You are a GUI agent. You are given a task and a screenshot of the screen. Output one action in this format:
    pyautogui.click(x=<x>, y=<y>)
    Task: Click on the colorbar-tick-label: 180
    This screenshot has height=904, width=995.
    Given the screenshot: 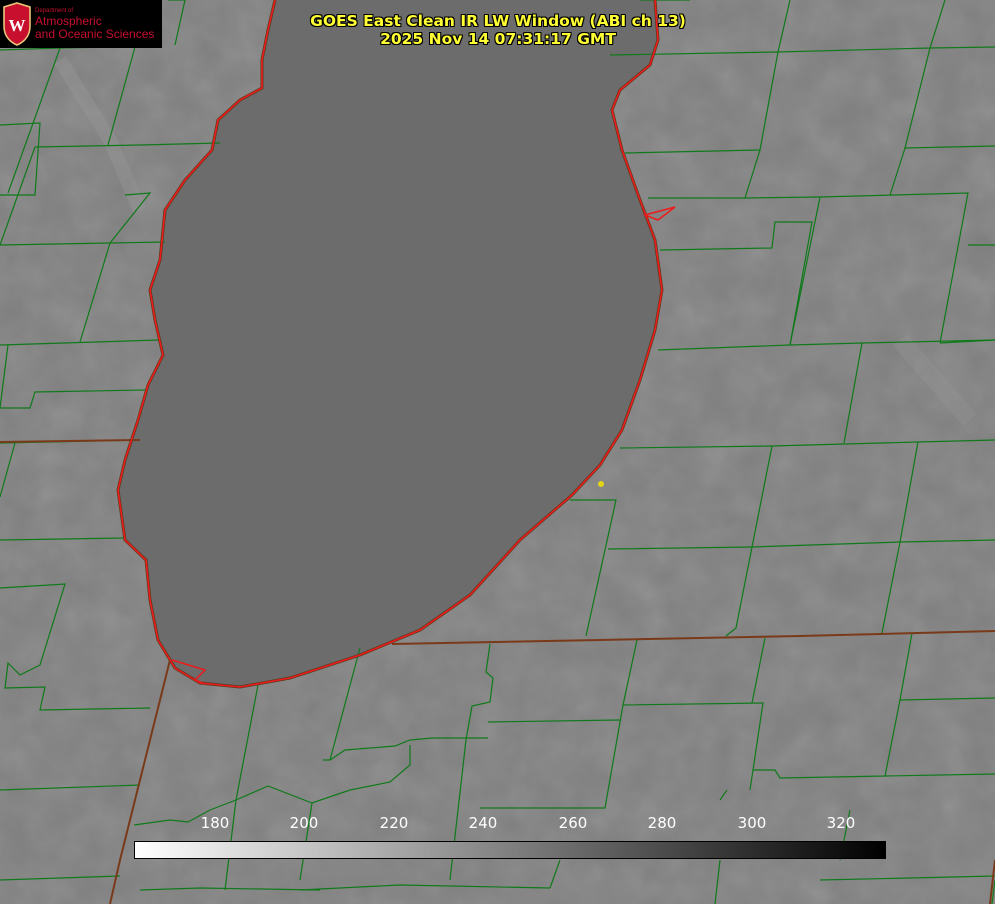 What is the action you would take?
    pyautogui.click(x=215, y=823)
    